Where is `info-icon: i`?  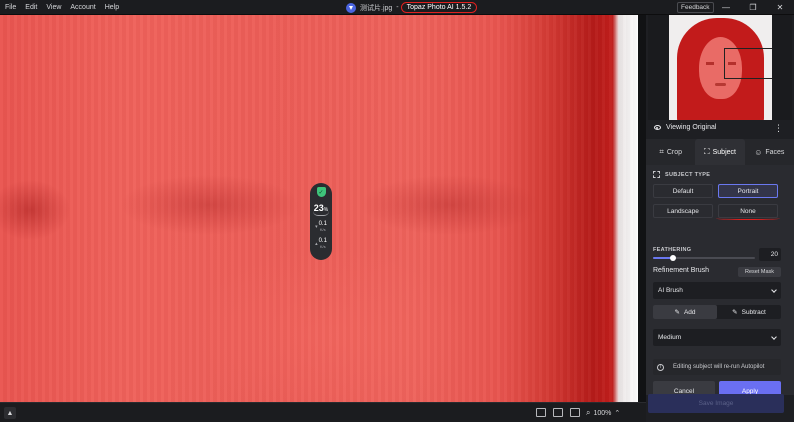 info-icon: i is located at coordinates (660, 367).